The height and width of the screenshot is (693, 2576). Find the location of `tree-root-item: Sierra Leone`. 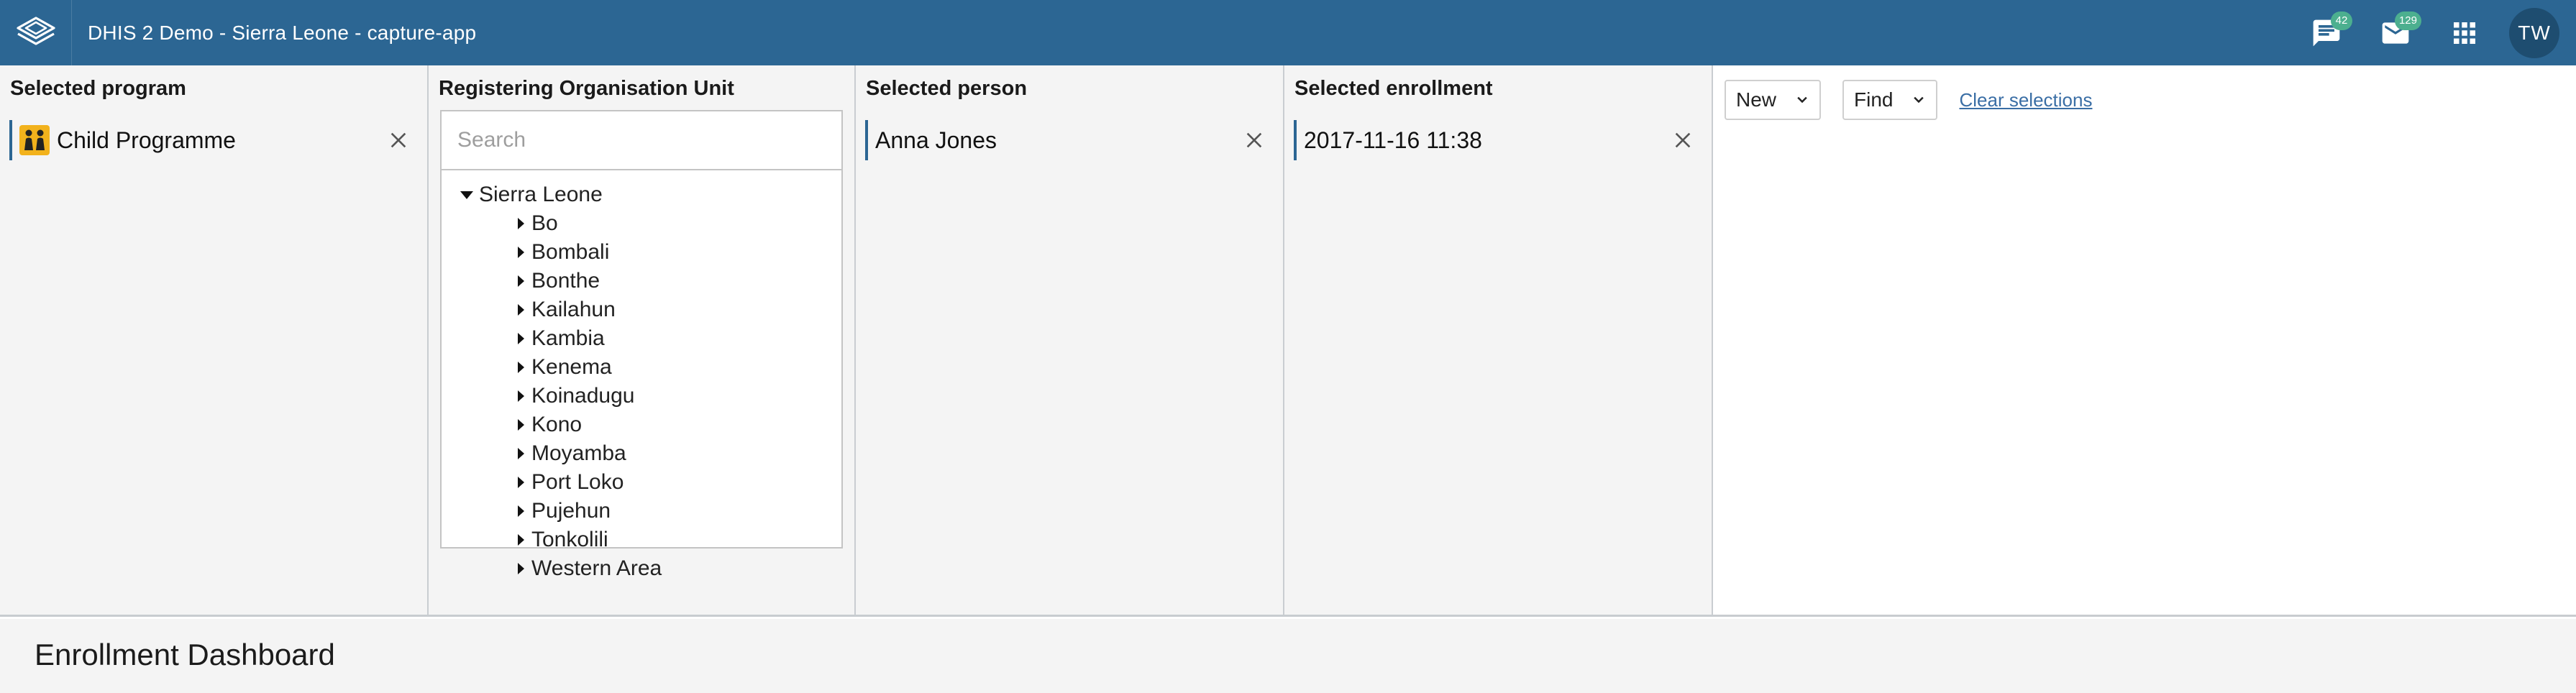

tree-root-item: Sierra Leone is located at coordinates (552, 194).